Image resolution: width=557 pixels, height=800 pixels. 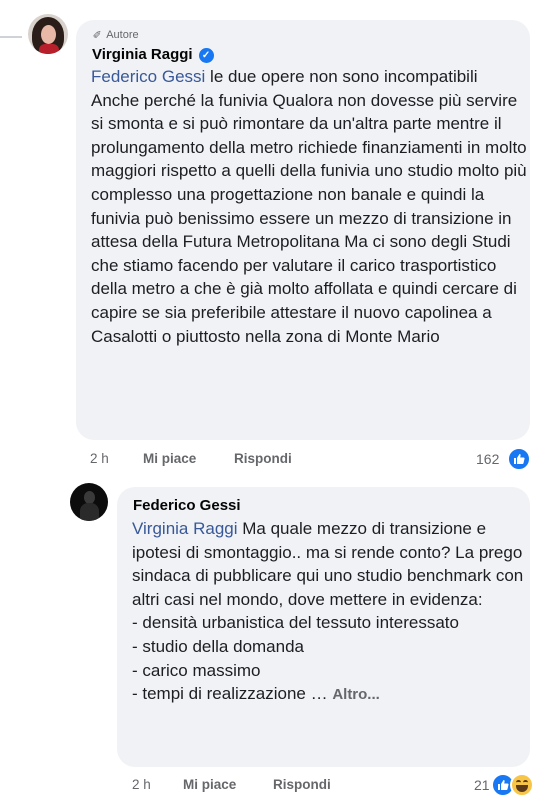 I want to click on haha-icon, so click(x=522, y=785).